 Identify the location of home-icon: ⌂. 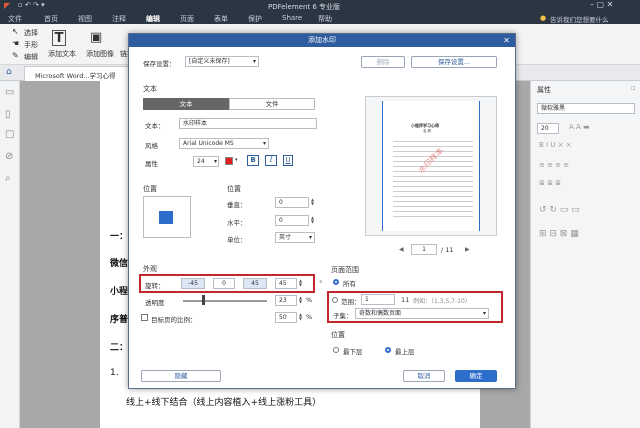
(9, 72).